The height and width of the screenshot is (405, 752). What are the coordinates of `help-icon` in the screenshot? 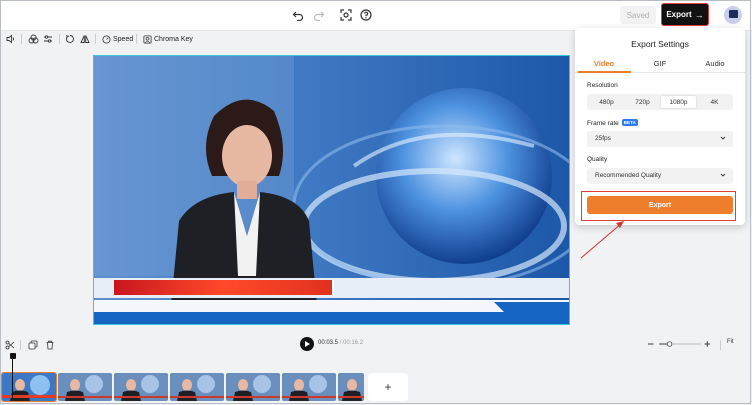 It's located at (366, 15).